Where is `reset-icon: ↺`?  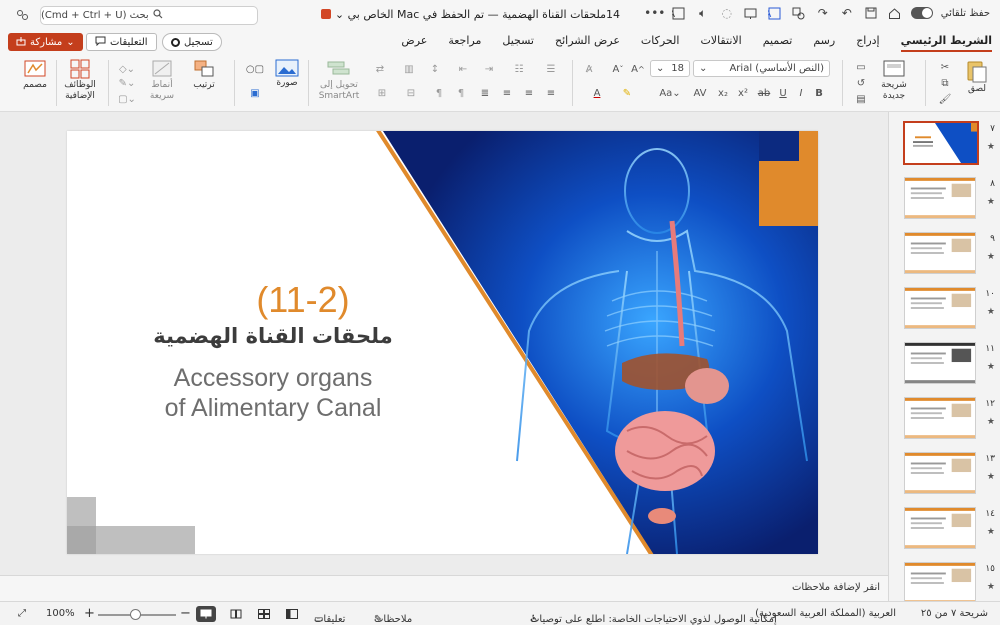 reset-icon: ↺ is located at coordinates (861, 83).